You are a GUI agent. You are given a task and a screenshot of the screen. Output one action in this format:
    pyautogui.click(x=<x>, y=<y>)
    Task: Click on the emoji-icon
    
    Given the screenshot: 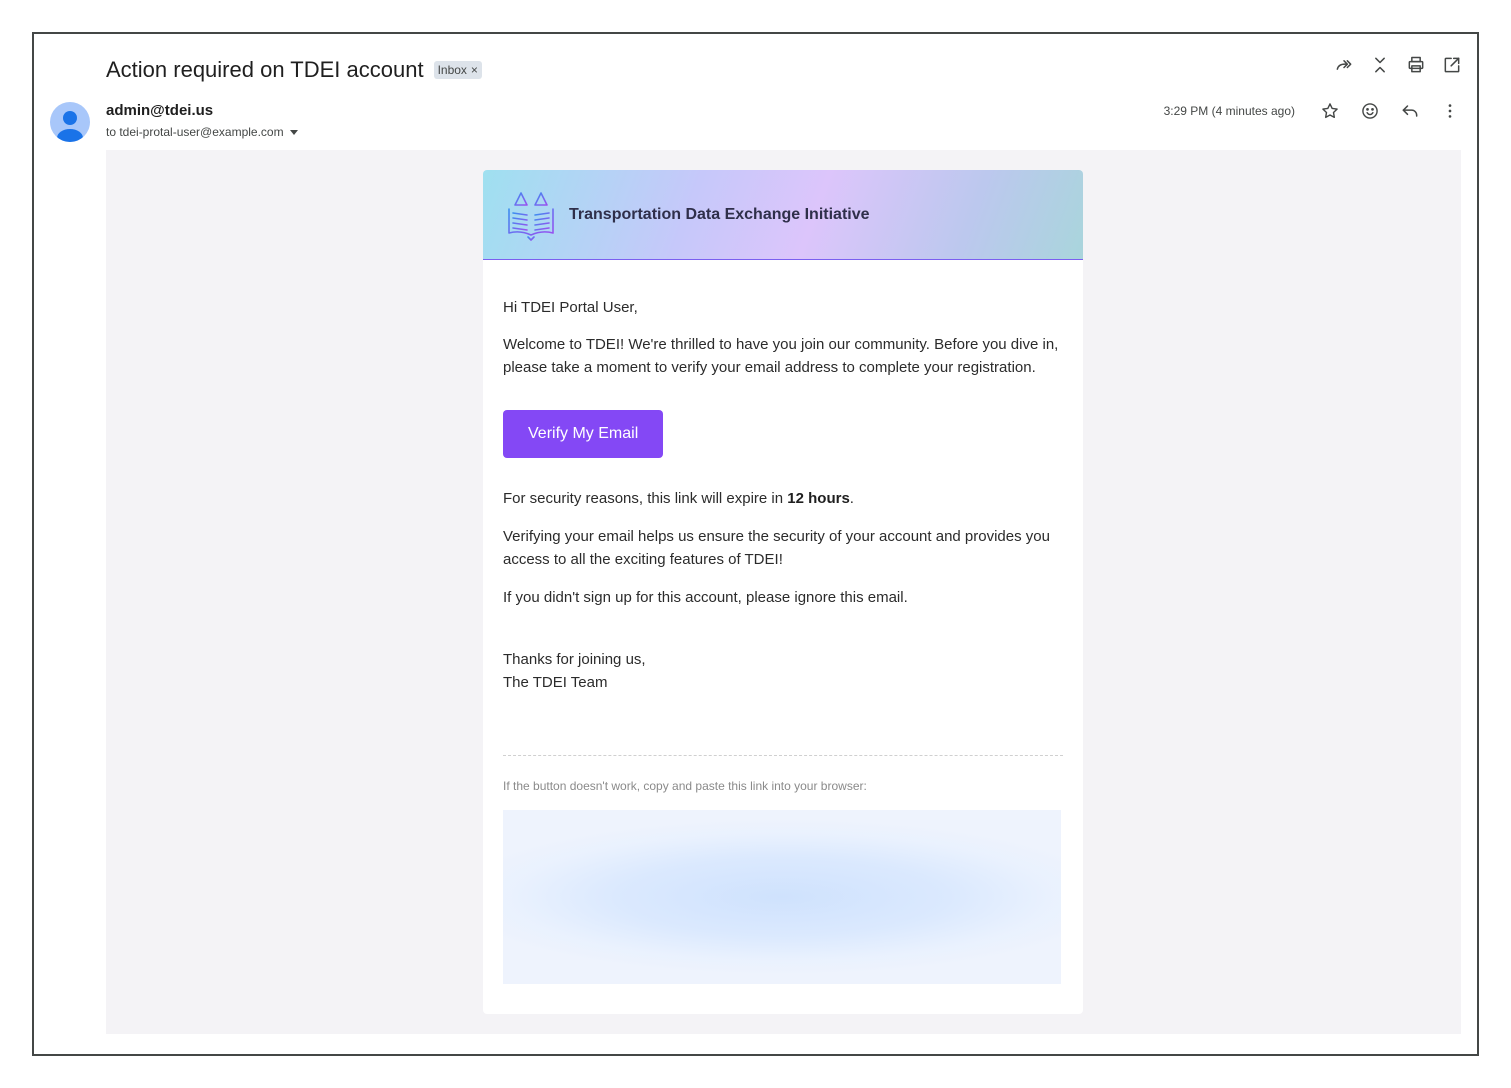 What is the action you would take?
    pyautogui.click(x=1370, y=111)
    